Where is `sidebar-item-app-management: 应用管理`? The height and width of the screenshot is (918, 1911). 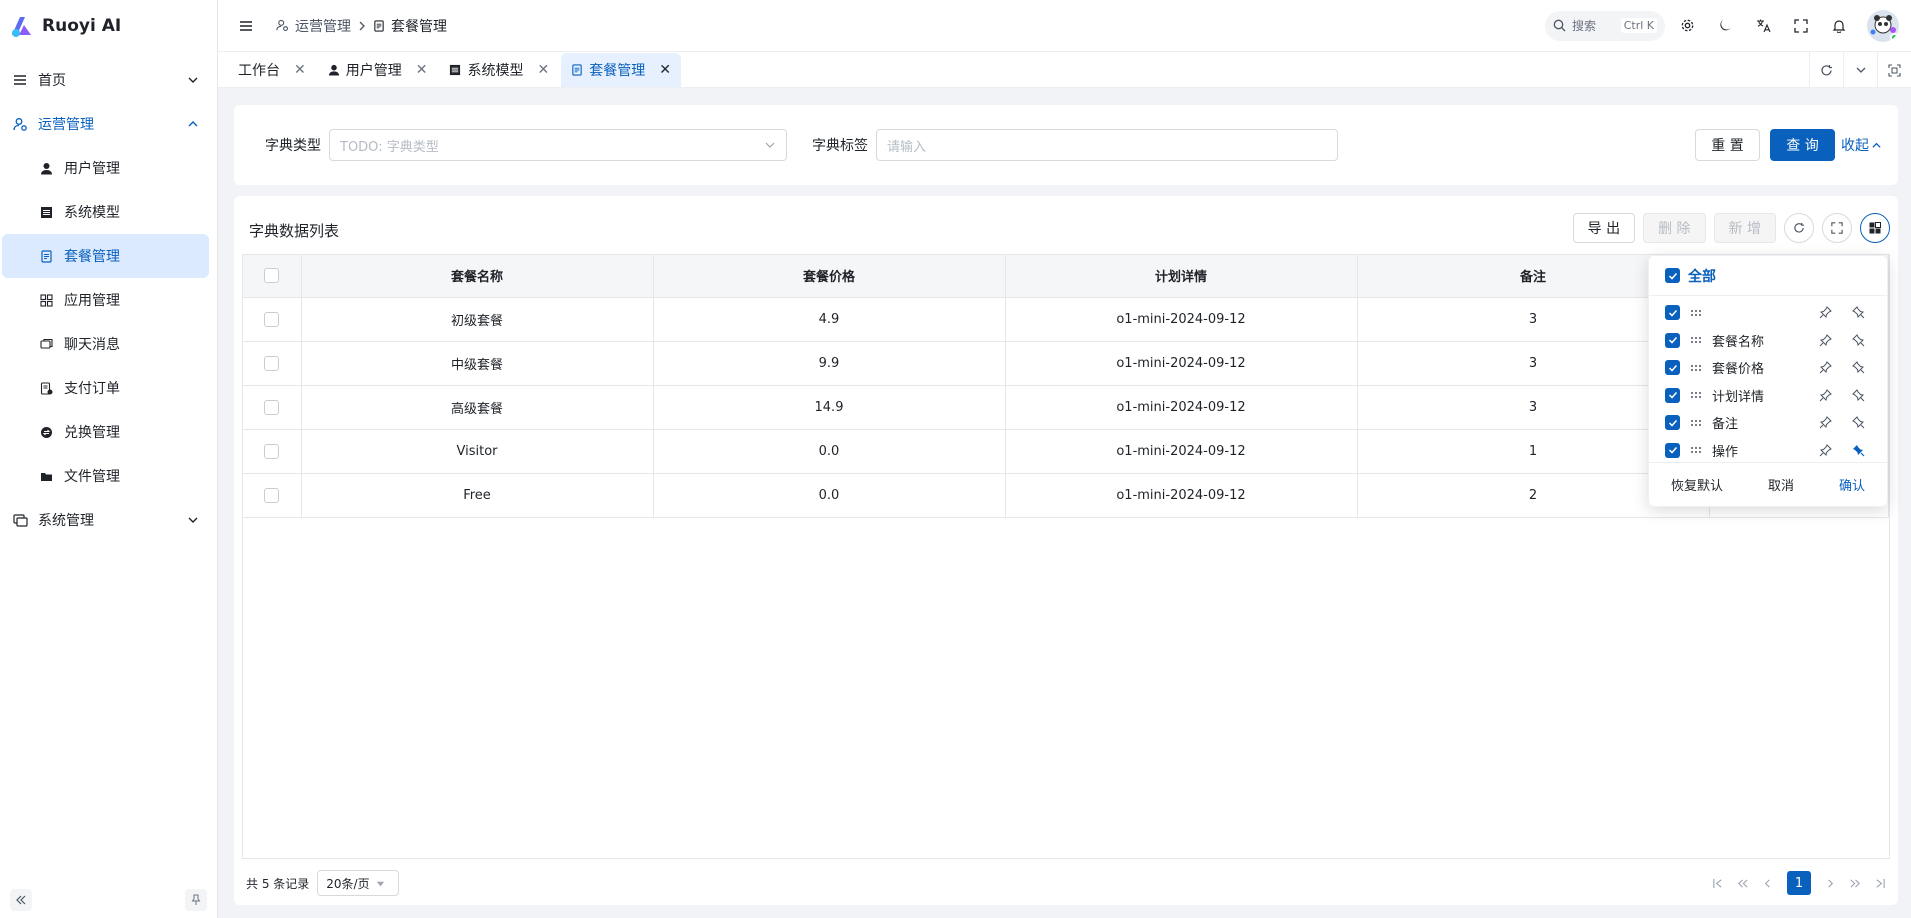 sidebar-item-app-management: 应用管理 is located at coordinates (105, 300).